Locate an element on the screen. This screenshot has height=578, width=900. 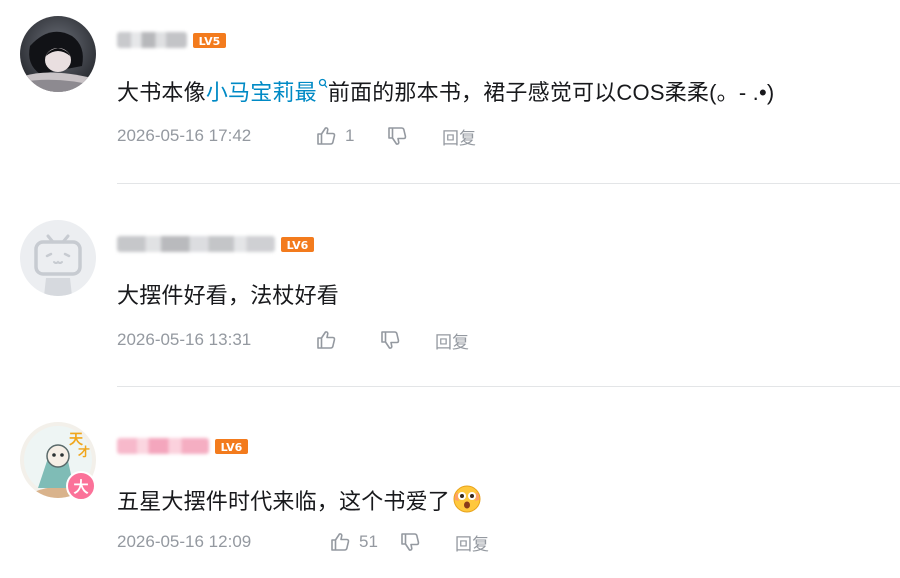
like-count: 1 is located at coordinates (350, 135).